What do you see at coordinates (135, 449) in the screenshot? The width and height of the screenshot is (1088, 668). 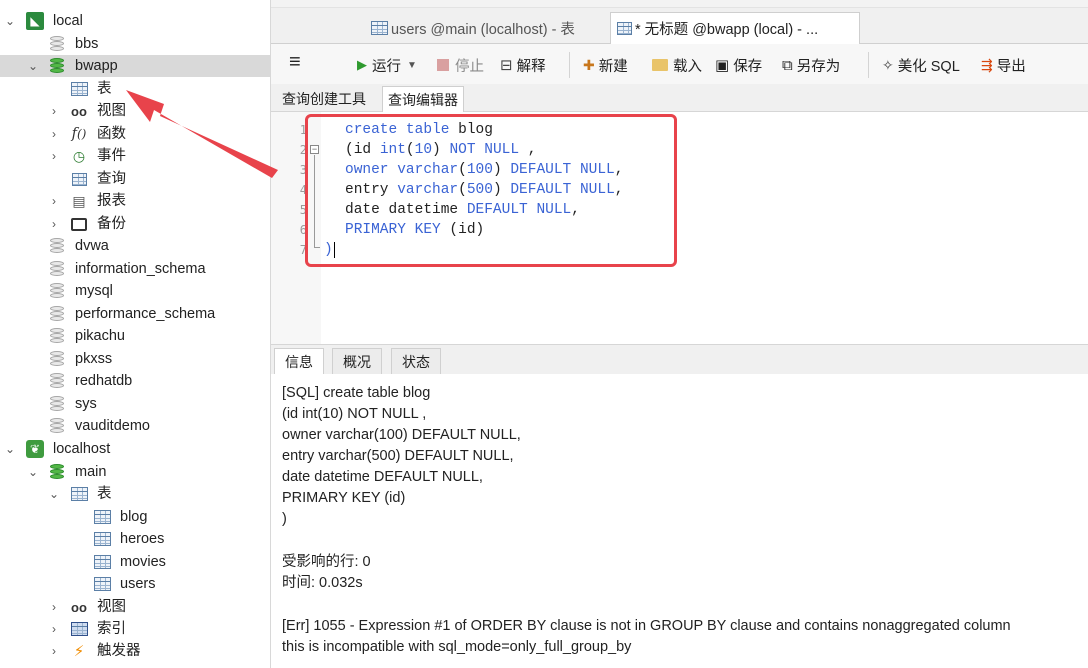 I see `tree-connection-localhost: ⌄ ❦ localhost` at bounding box center [135, 449].